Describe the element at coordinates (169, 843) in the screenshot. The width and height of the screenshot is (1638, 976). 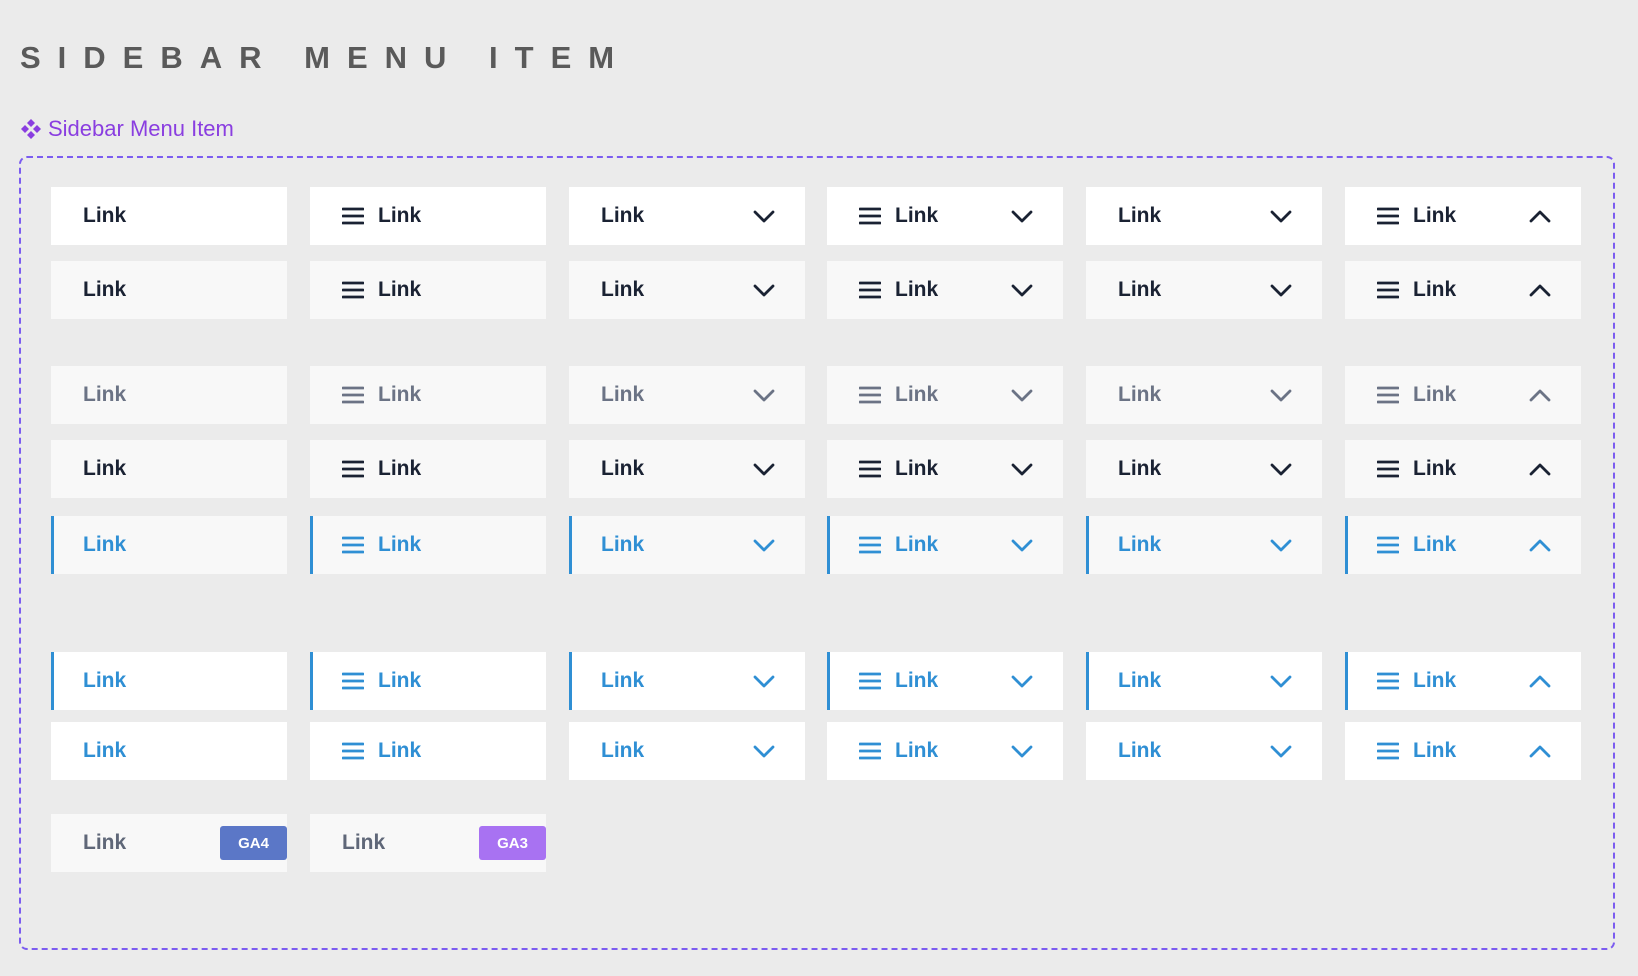
I see `sidebar-menu-item-ga4: Link GA4` at that location.